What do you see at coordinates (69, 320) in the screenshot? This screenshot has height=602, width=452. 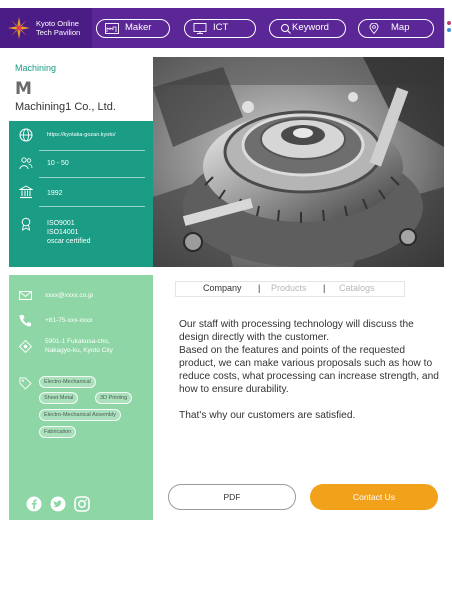 I see `contact-phone: +81-75-xxx-xxxx` at bounding box center [69, 320].